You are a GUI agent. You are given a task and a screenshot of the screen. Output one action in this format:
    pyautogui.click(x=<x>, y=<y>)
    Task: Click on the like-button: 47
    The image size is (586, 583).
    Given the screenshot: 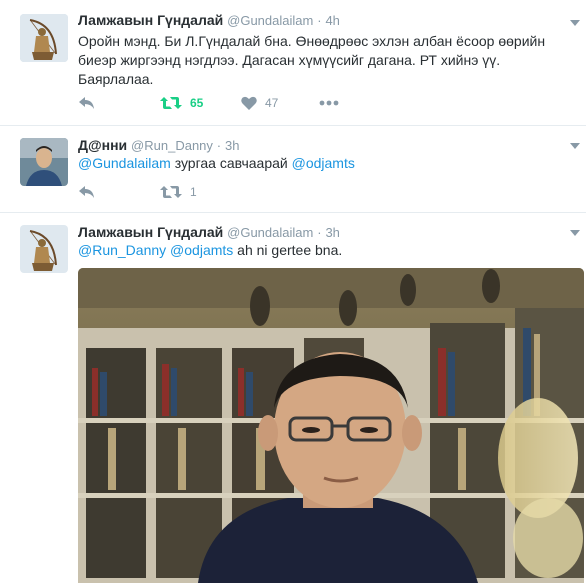 What is the action you would take?
    pyautogui.click(x=259, y=103)
    